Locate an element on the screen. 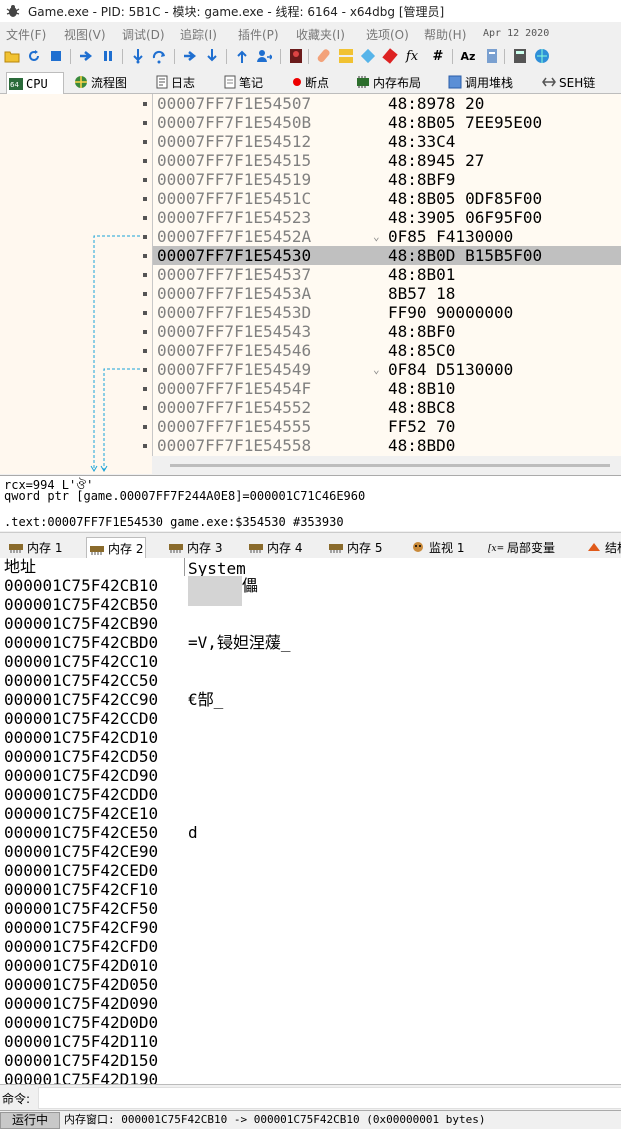 Image resolution: width=621 pixels, height=1129 pixels. scrollbar-thumb is located at coordinates (390, 465).